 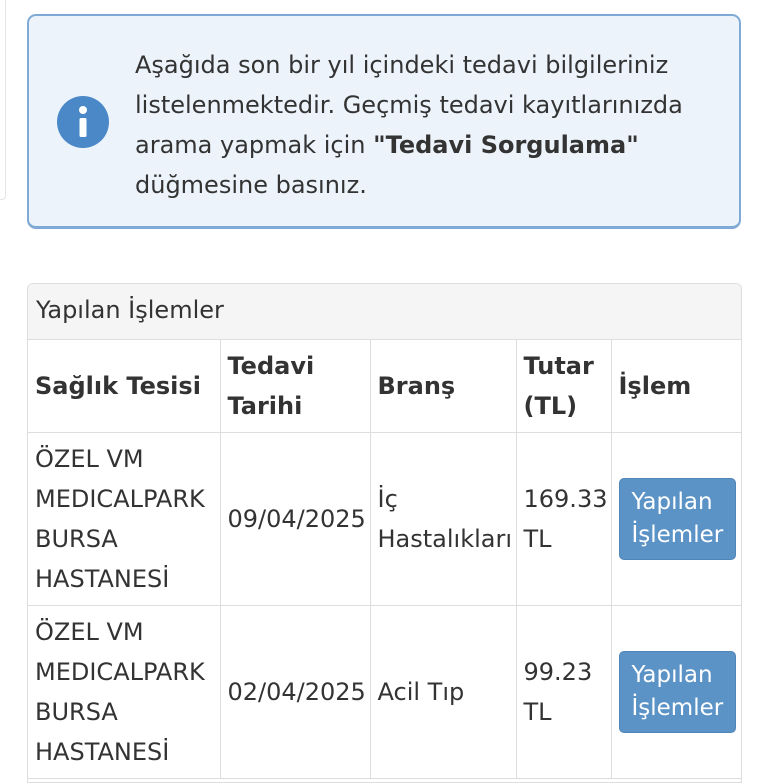 What do you see at coordinates (443, 386) in the screenshot?
I see `column-header-branch: Branş` at bounding box center [443, 386].